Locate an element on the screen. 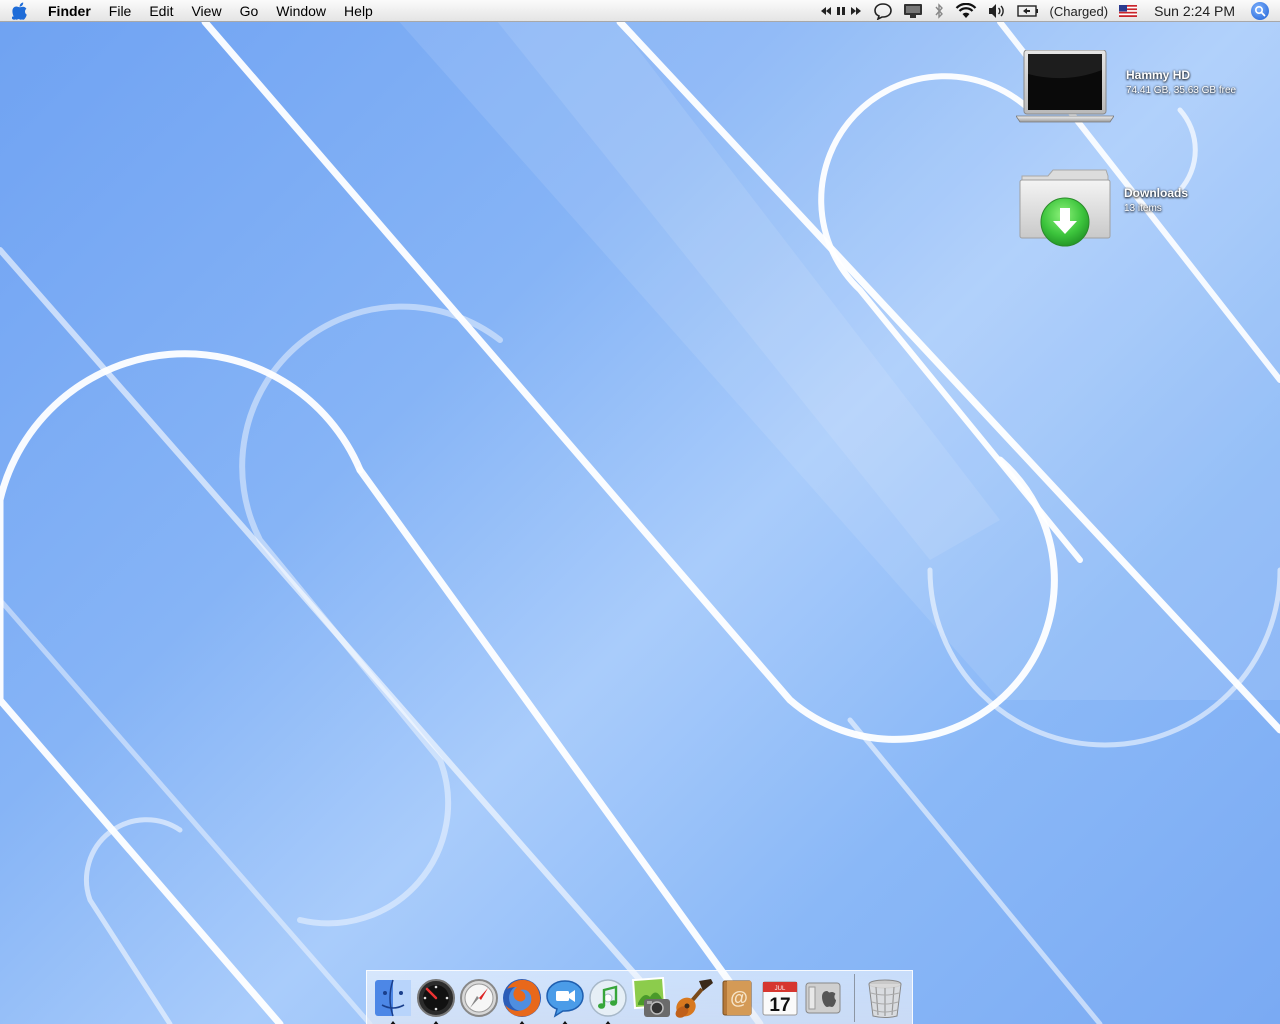  address-book-icon: @ is located at coordinates (736, 997).